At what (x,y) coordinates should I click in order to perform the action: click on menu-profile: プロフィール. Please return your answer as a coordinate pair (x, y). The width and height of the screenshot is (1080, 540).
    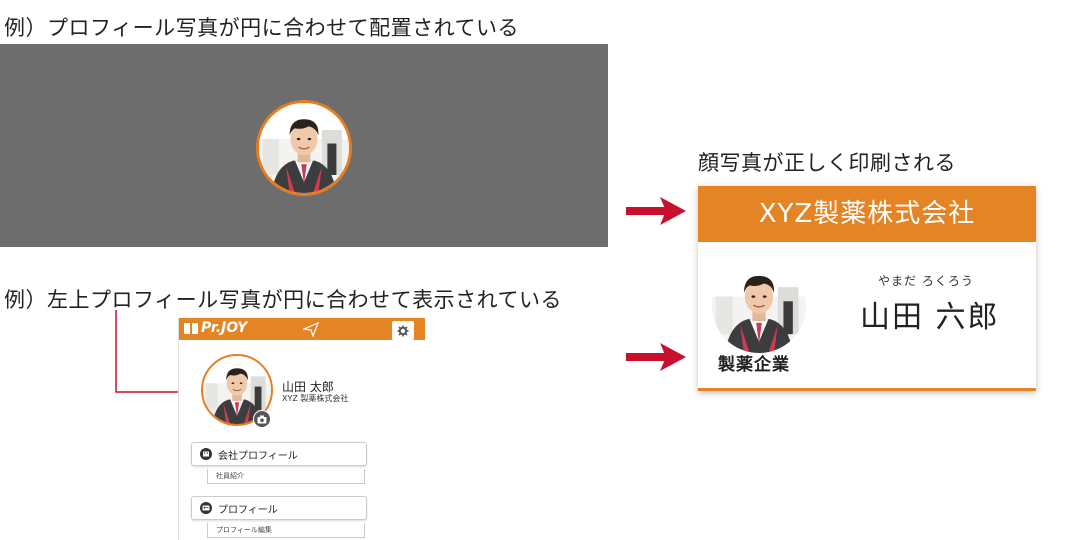
    Looking at the image, I should click on (279, 508).